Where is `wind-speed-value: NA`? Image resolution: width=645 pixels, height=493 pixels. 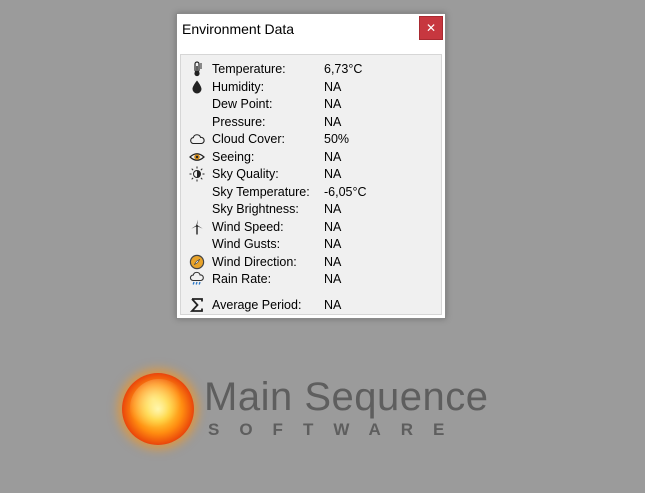 wind-speed-value: NA is located at coordinates (333, 226).